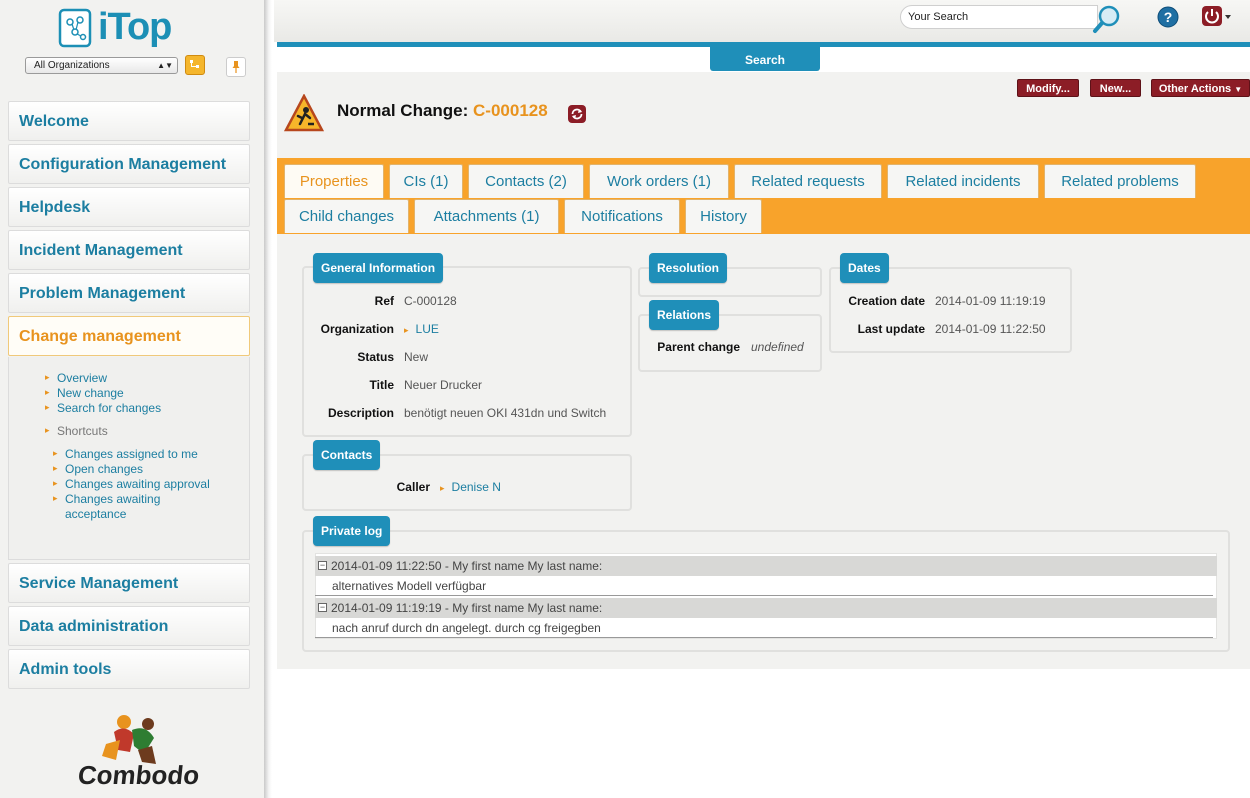 Image resolution: width=1250 pixels, height=798 pixels. What do you see at coordinates (129, 250) in the screenshot?
I see `menu-incident-management: Incident Management` at bounding box center [129, 250].